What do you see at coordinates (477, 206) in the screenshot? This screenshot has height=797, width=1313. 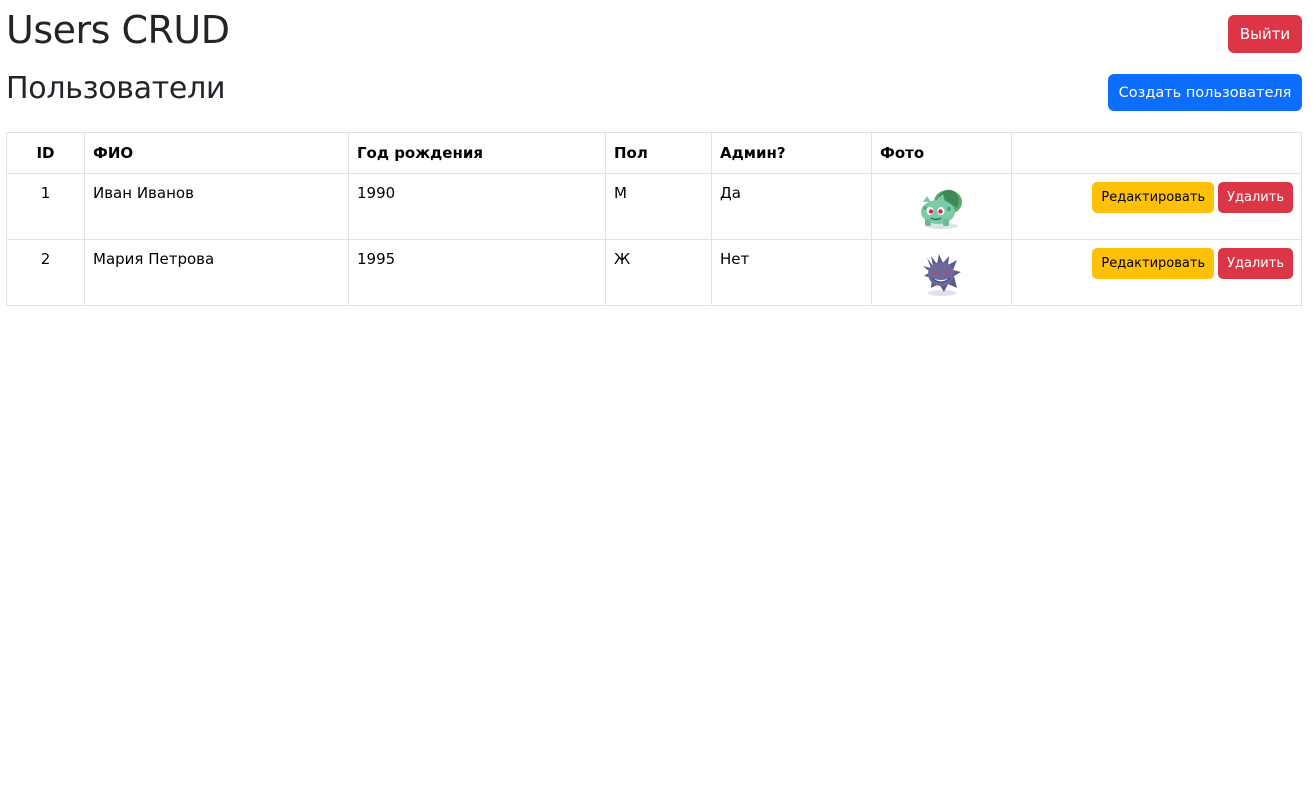 I see `cell-birth-year: 1990` at bounding box center [477, 206].